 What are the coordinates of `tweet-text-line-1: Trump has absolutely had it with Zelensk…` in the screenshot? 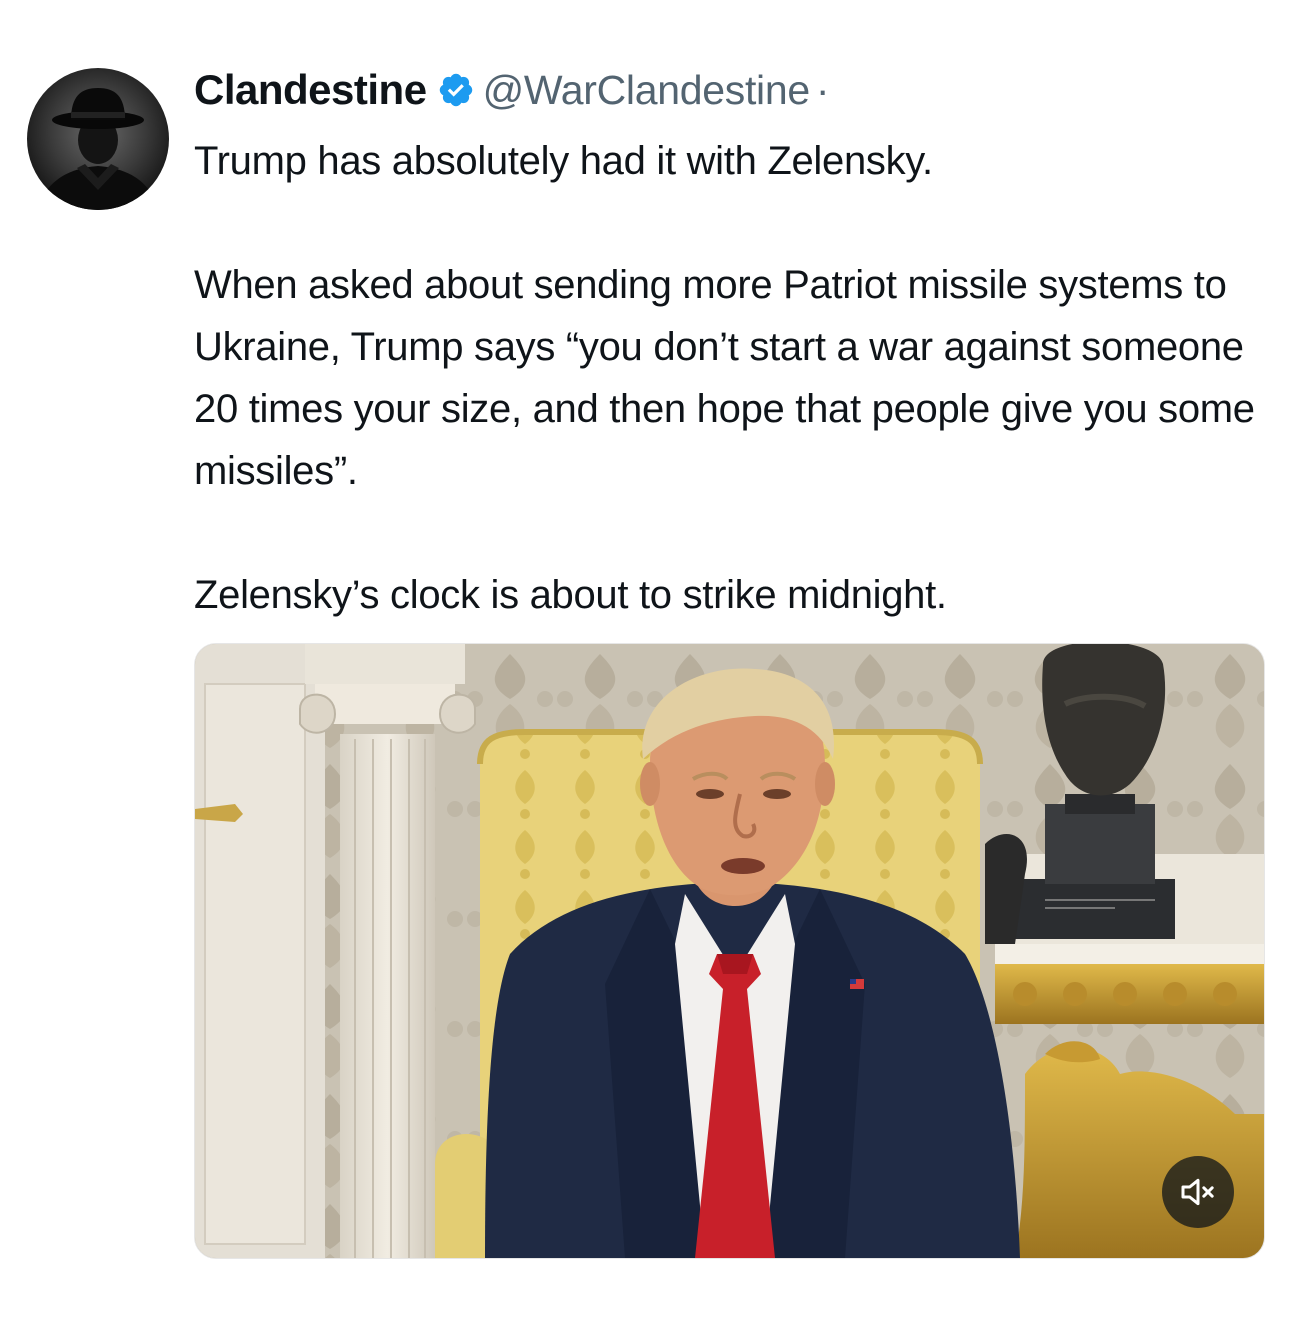 It's located at (563, 161).